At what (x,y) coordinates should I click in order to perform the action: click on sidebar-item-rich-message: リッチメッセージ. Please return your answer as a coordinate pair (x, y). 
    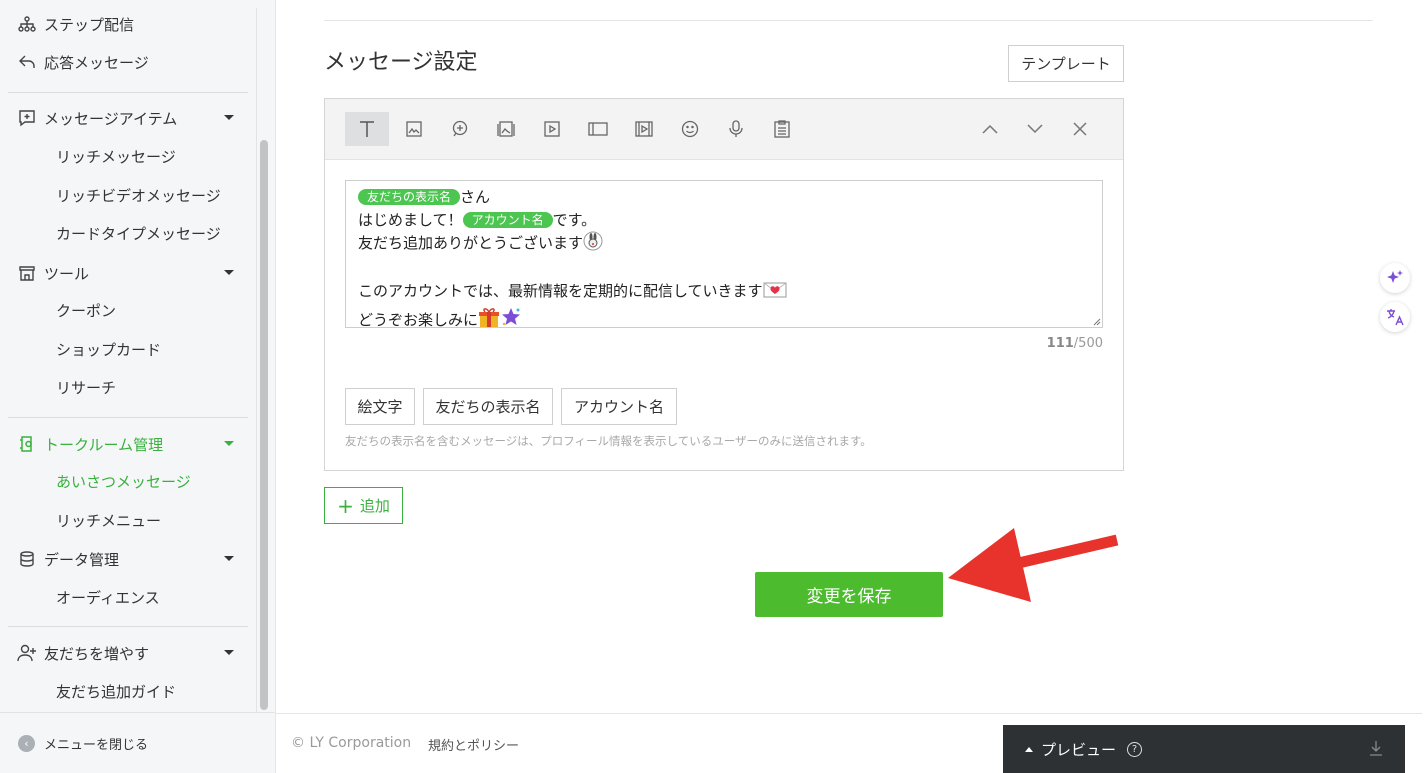
    Looking at the image, I should click on (116, 156).